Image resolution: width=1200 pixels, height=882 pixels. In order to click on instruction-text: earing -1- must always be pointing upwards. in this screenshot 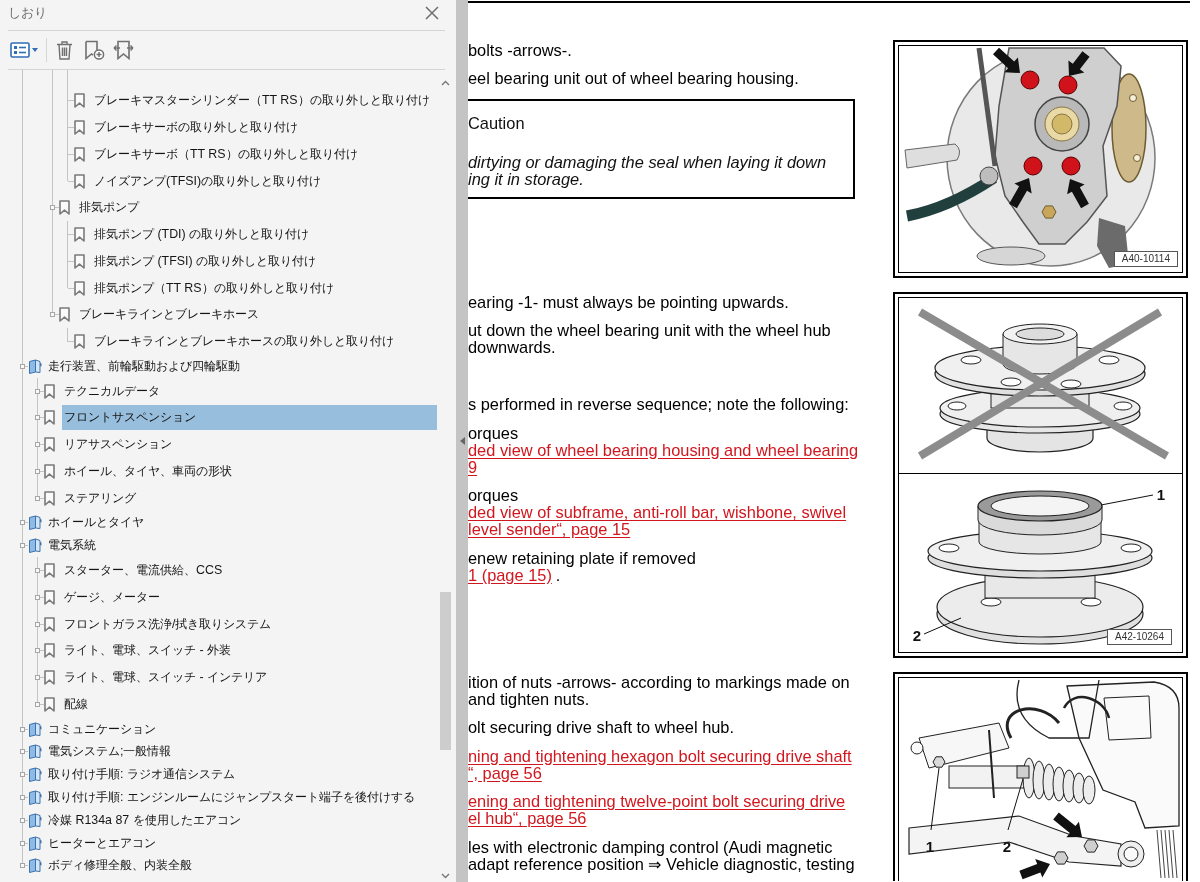, I will do `click(628, 302)`.